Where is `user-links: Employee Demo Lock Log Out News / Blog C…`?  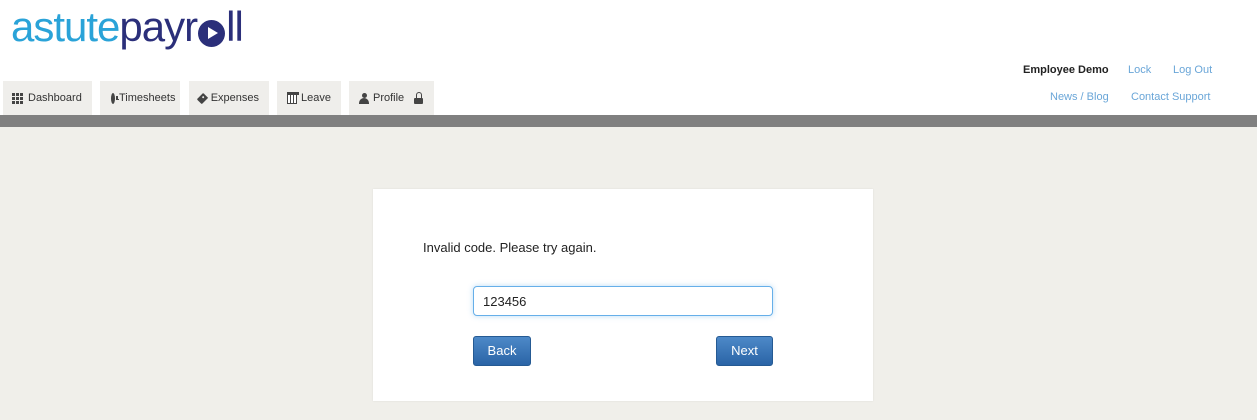 user-links: Employee Demo Lock Log Out News / Blog C… is located at coordinates (1127, 87).